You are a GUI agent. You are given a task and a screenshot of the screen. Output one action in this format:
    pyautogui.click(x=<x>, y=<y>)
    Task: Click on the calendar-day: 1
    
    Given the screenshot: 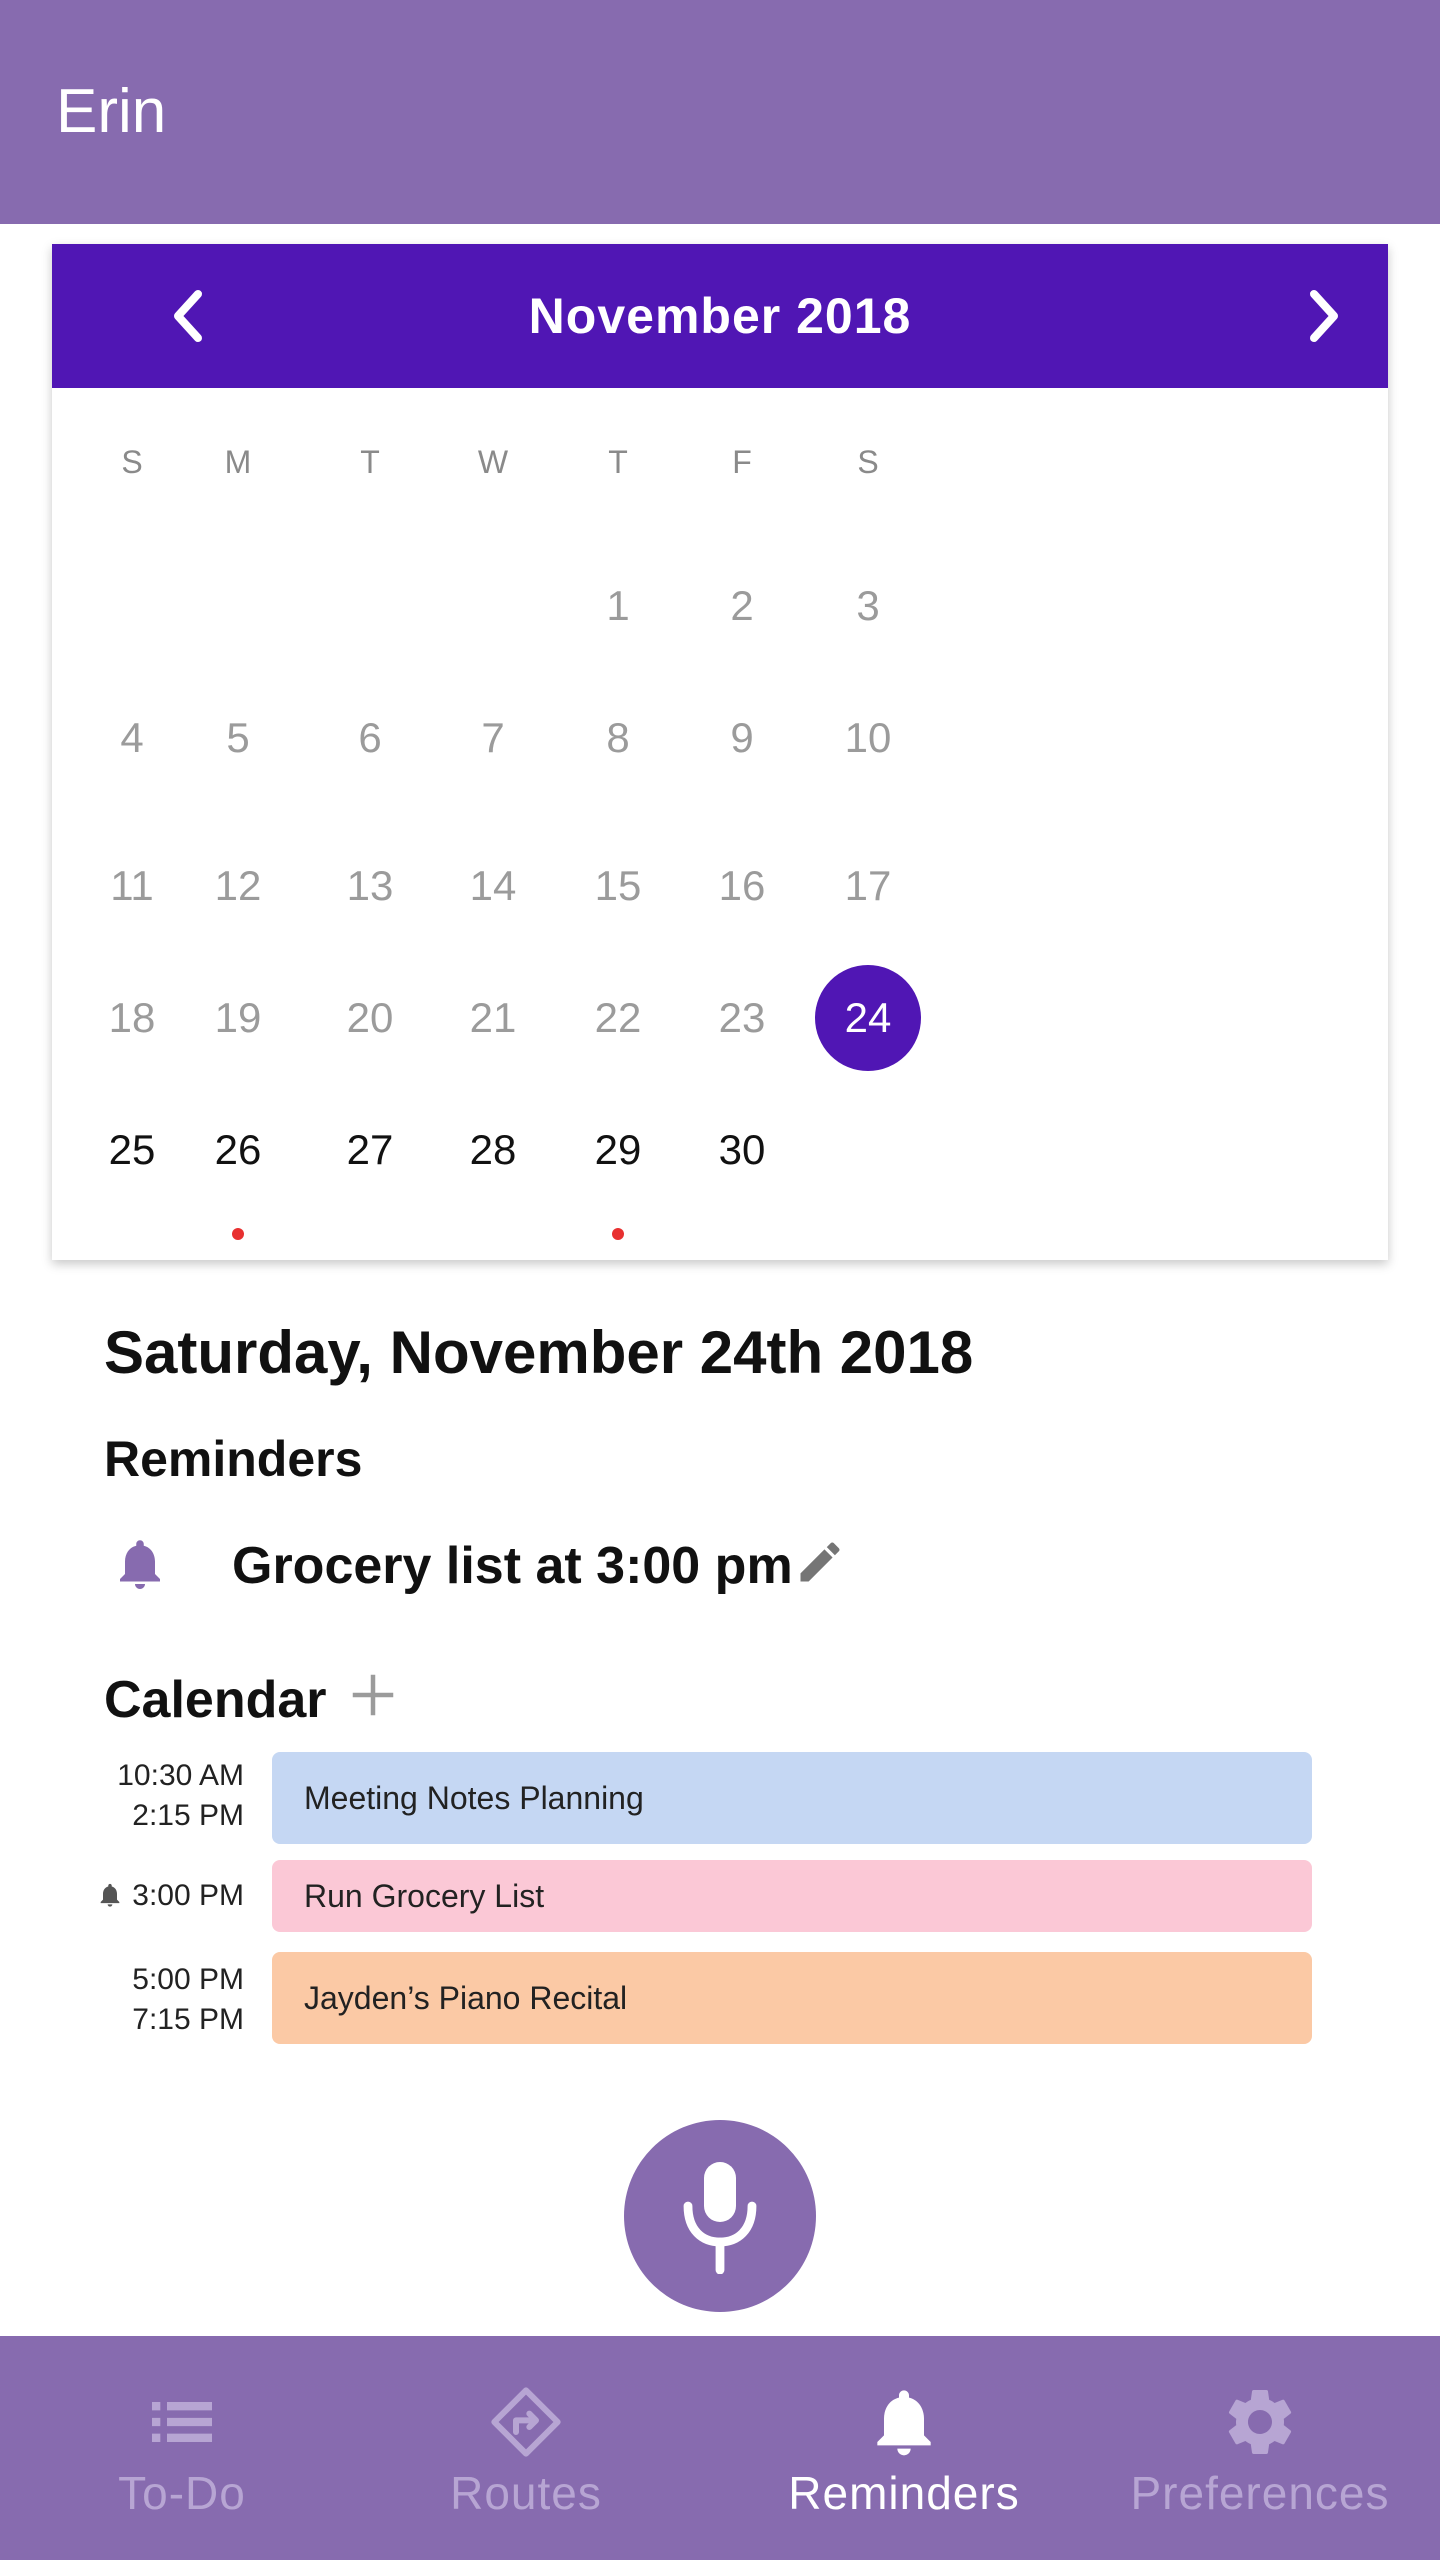 What is the action you would take?
    pyautogui.click(x=618, y=606)
    